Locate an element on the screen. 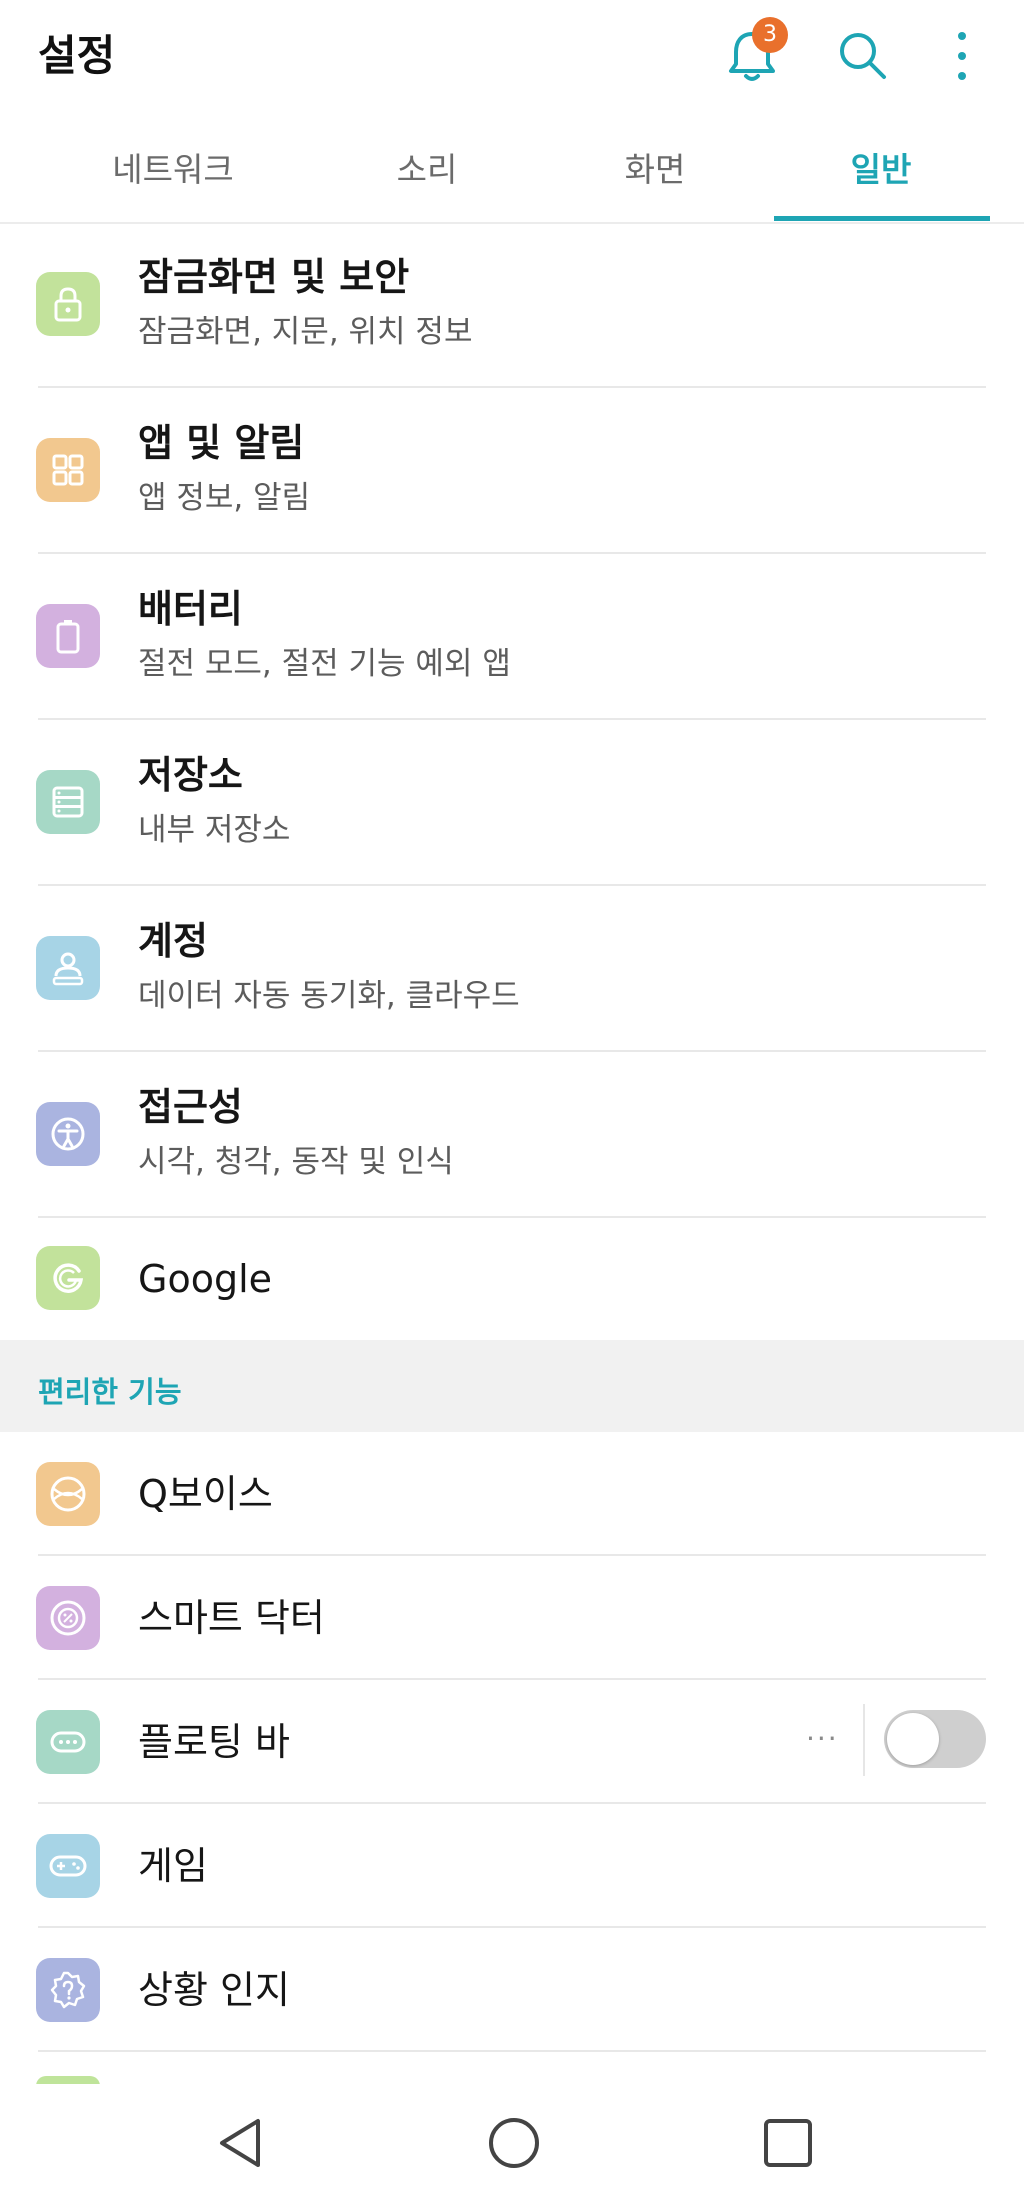 This screenshot has width=1024, height=2202. tab-display: 화면 is located at coordinates (655, 167).